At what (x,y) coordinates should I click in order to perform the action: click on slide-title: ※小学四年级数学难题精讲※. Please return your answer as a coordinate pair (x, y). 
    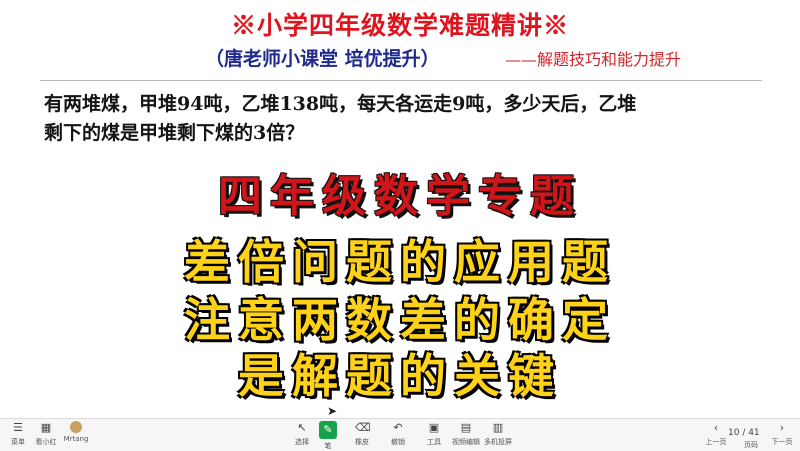
    Looking at the image, I should click on (399, 25).